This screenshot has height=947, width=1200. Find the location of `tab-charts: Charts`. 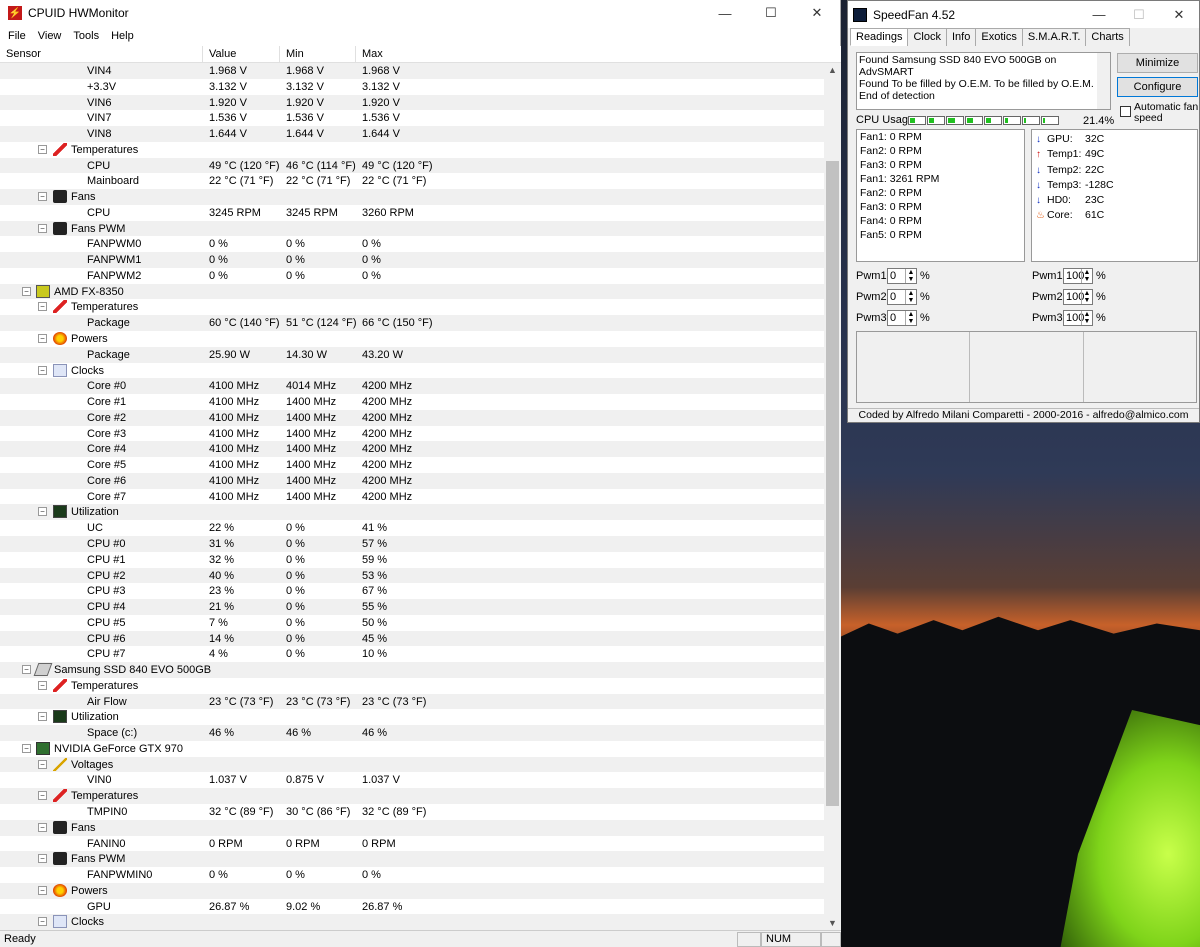

tab-charts: Charts is located at coordinates (1107, 37).